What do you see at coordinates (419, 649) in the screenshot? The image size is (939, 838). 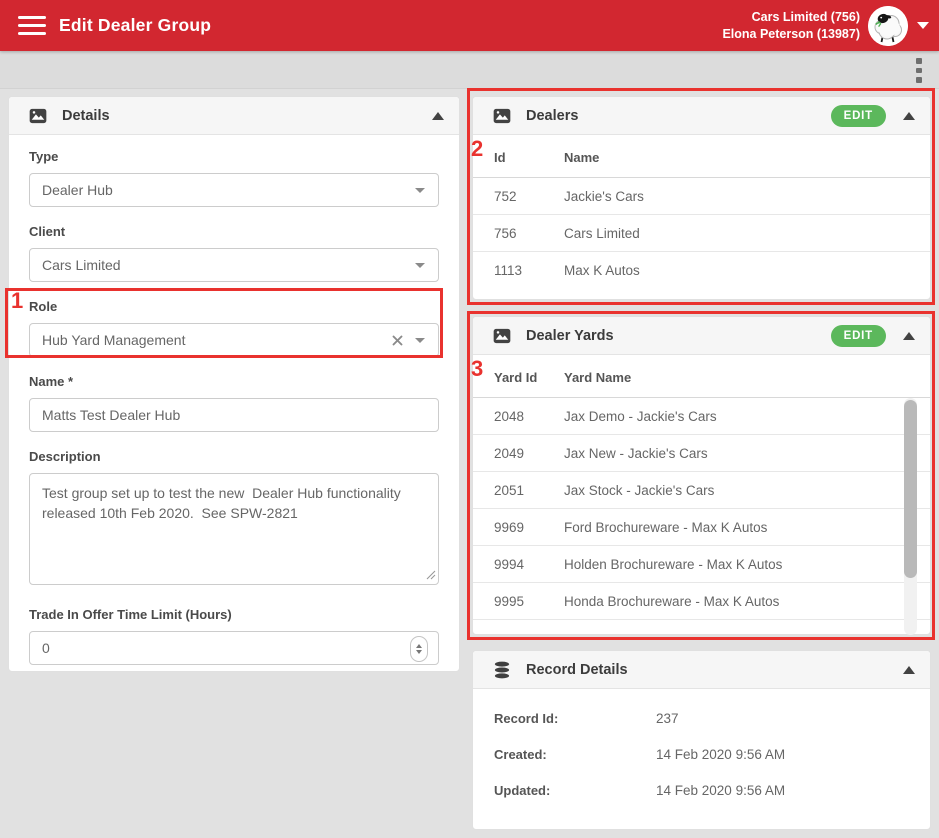 I see `number-stepper` at bounding box center [419, 649].